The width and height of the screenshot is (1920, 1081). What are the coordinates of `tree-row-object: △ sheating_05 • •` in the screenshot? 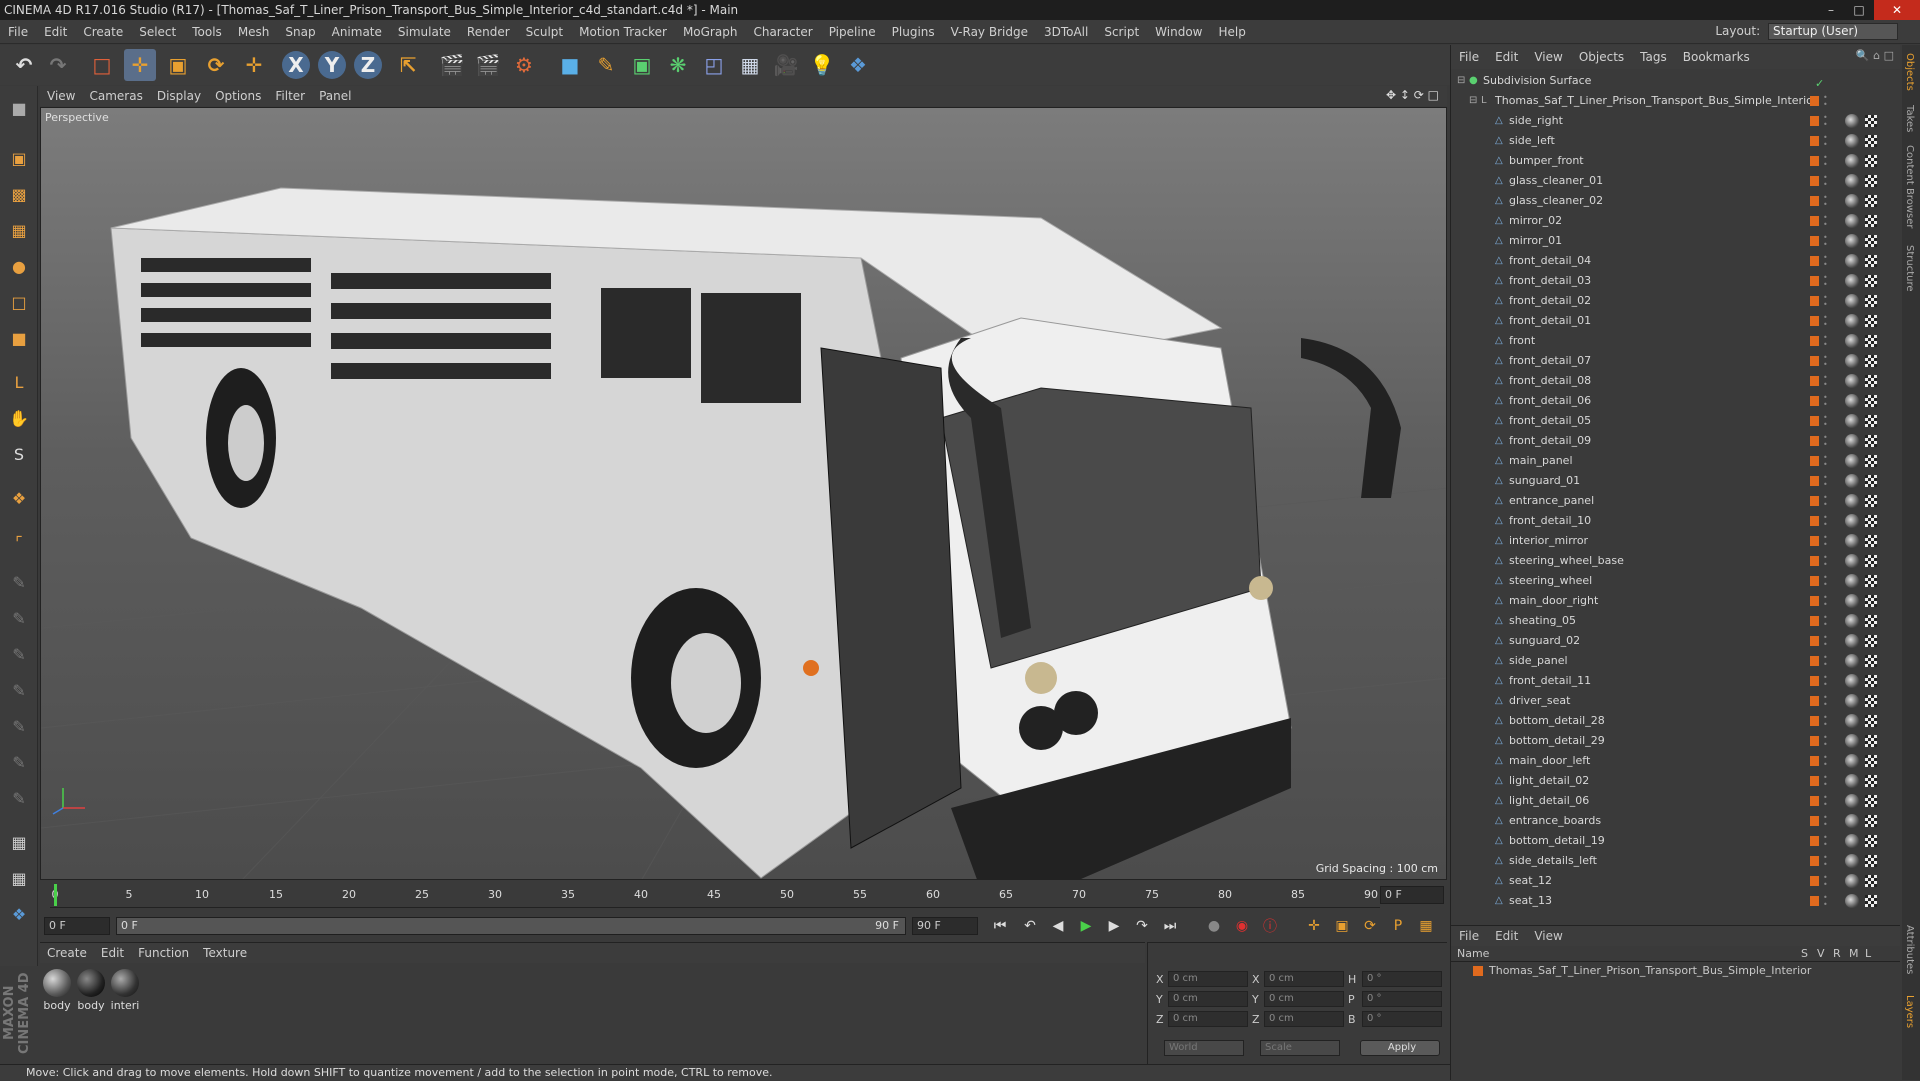 It's located at (1675, 621).